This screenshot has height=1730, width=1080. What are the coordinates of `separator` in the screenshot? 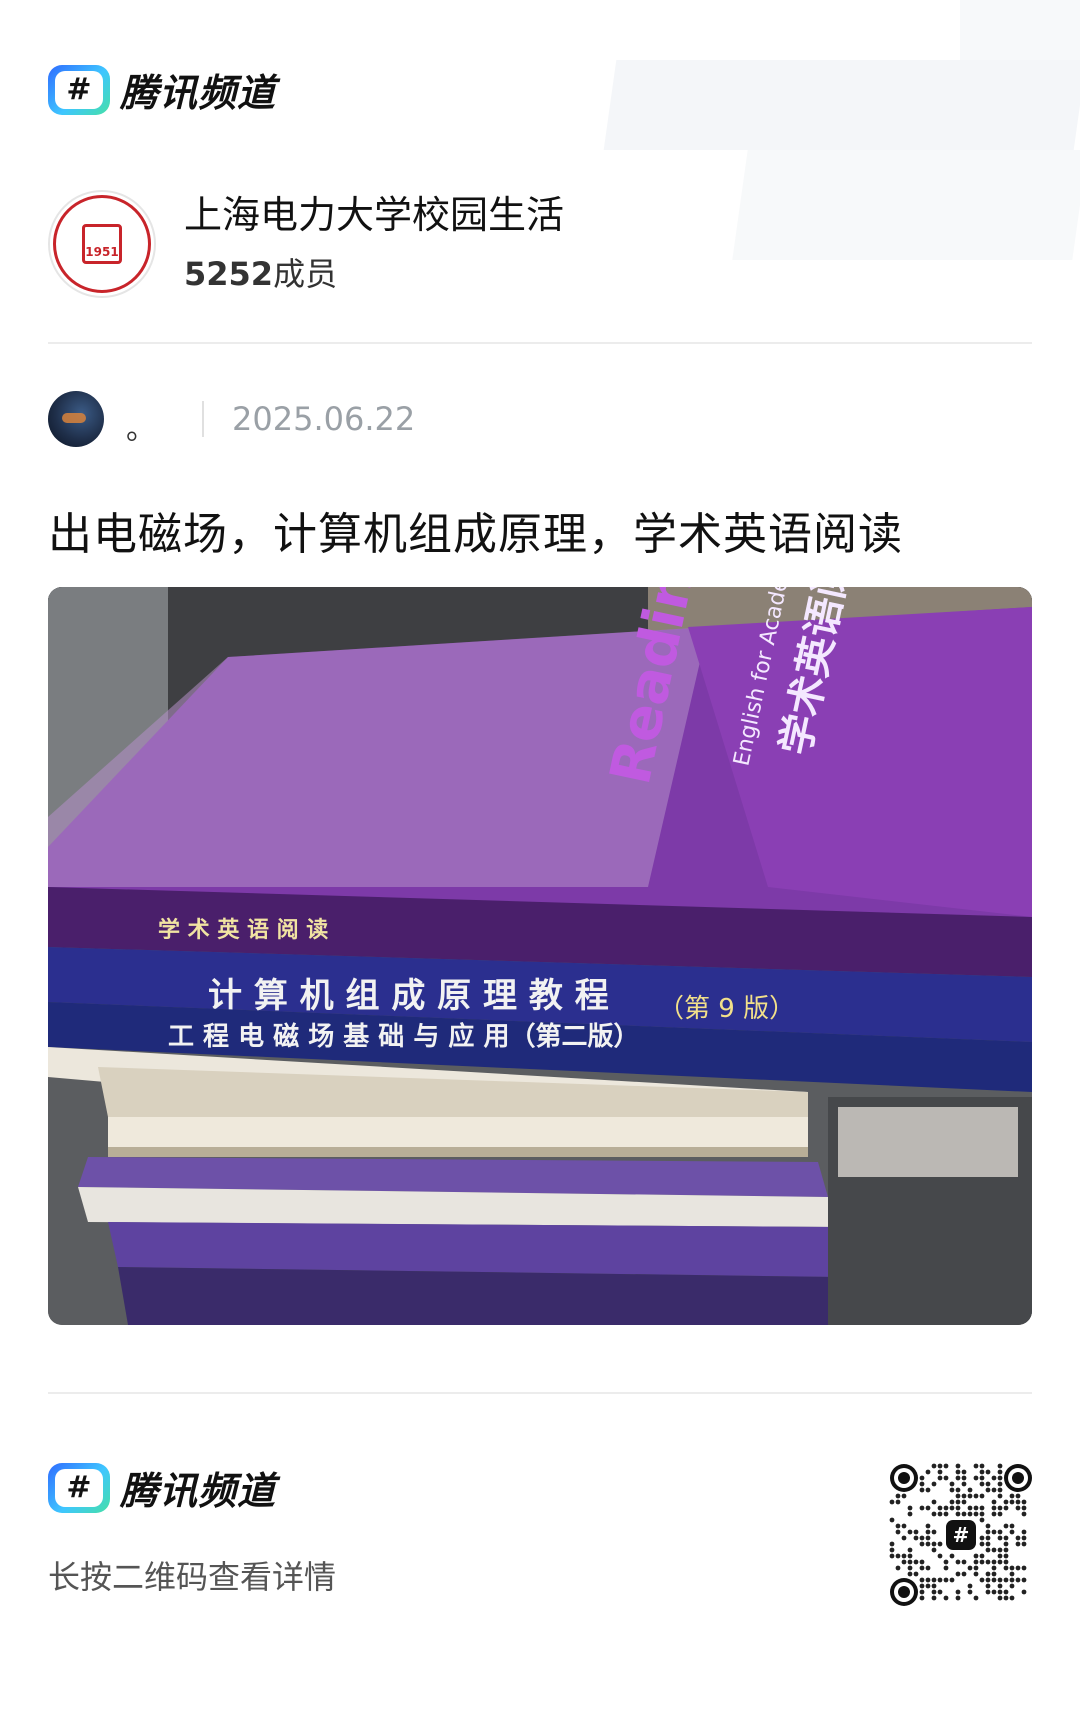 It's located at (203, 419).